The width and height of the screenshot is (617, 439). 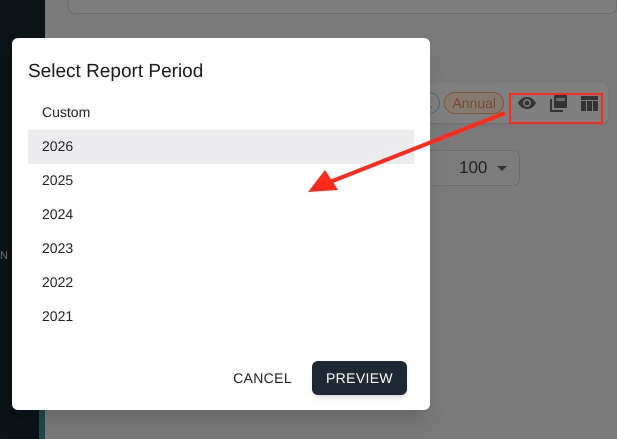 I want to click on preview-button: PREVIEW, so click(x=359, y=378).